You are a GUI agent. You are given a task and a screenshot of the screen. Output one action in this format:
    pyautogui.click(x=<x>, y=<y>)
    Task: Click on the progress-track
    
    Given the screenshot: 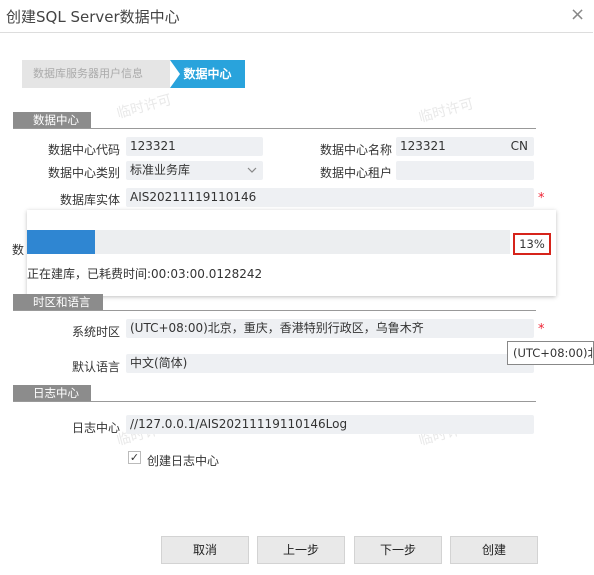 What is the action you would take?
    pyautogui.click(x=268, y=242)
    